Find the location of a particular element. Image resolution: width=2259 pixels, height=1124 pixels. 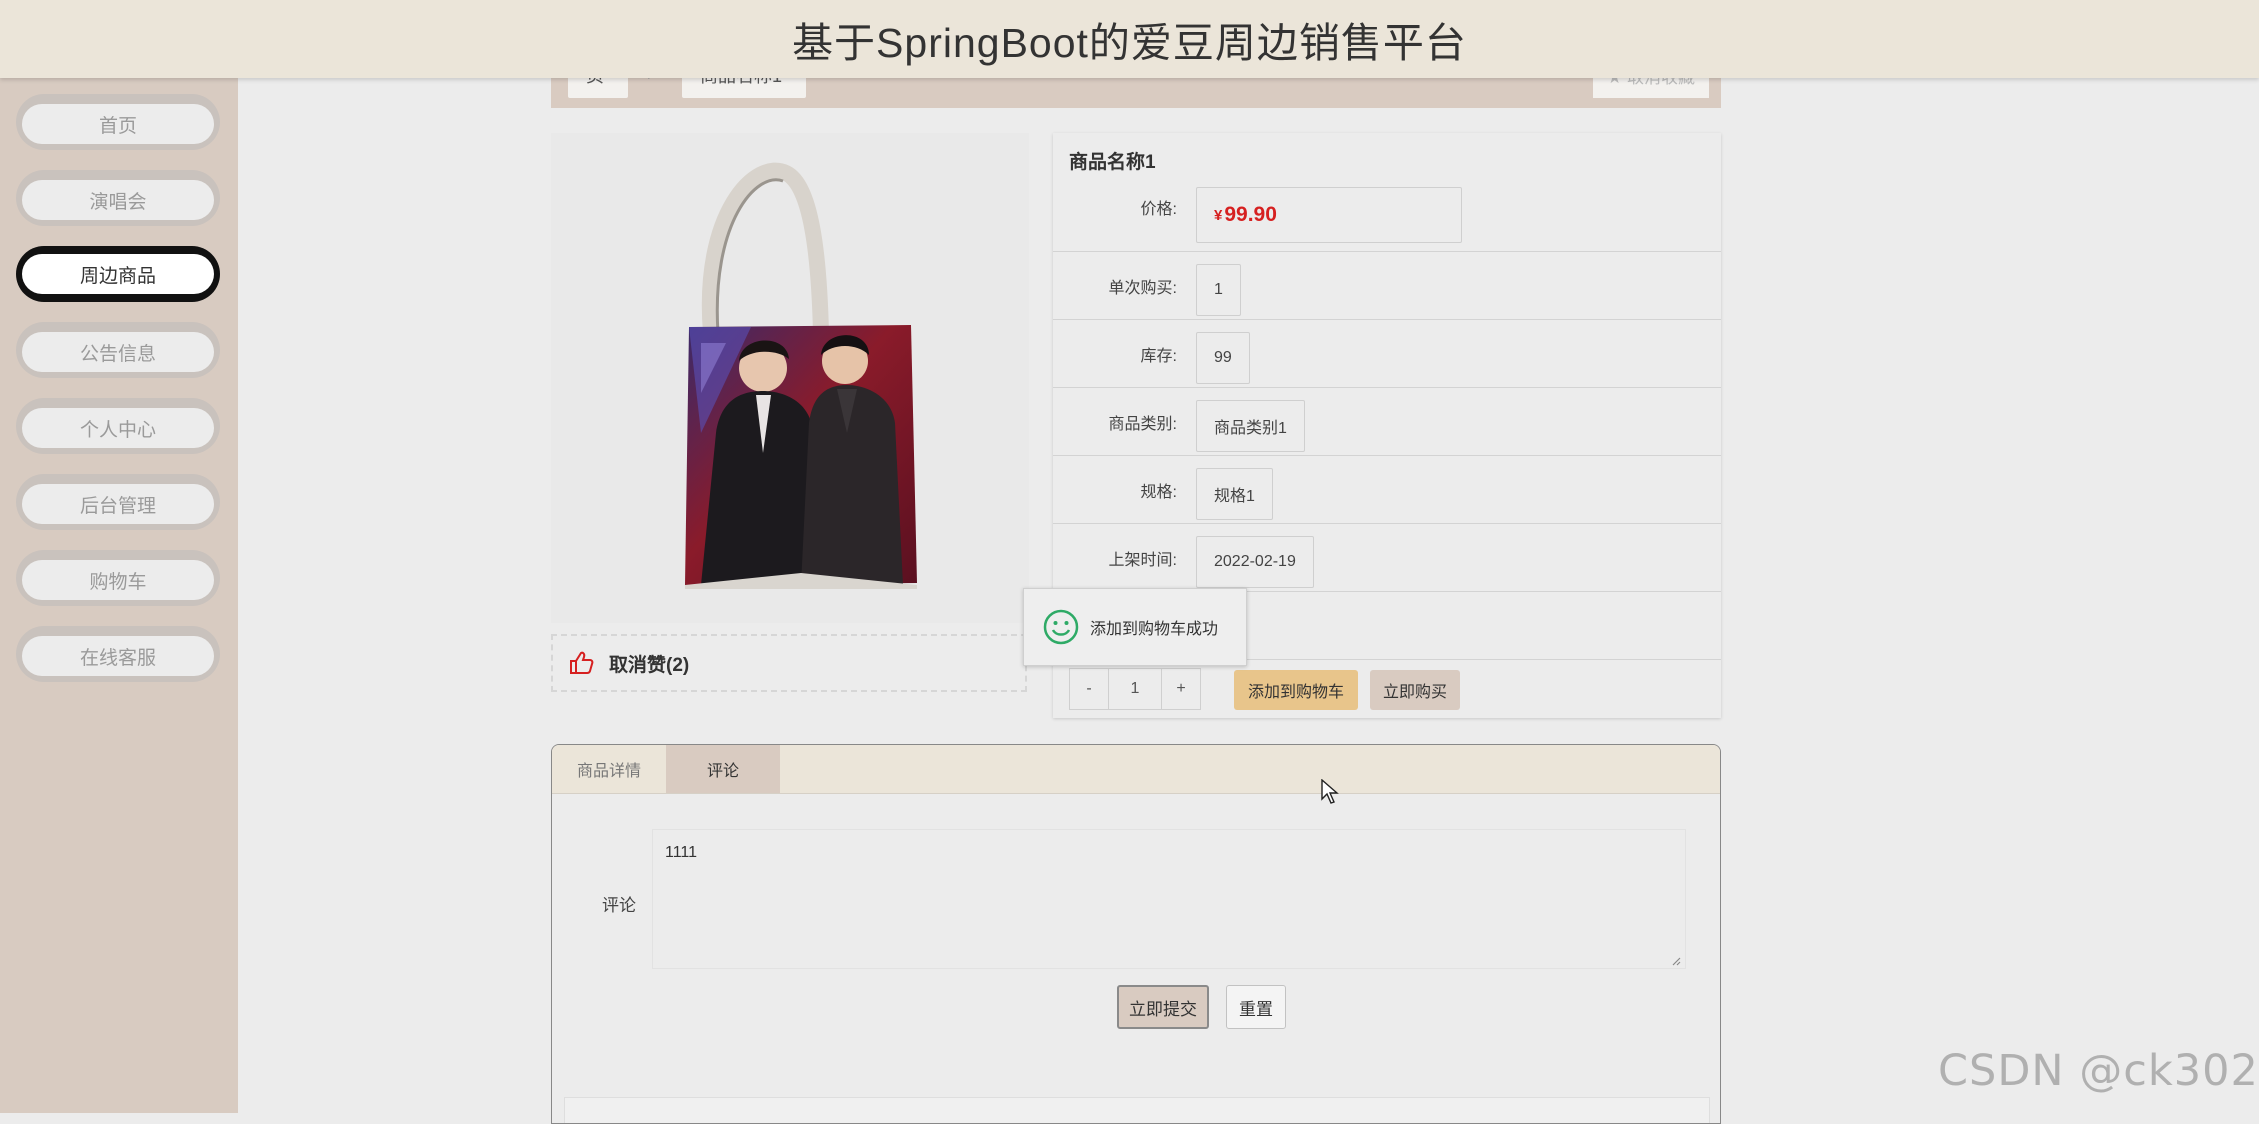

sidebar-item-merchandise: 周边商品 is located at coordinates (118, 274).